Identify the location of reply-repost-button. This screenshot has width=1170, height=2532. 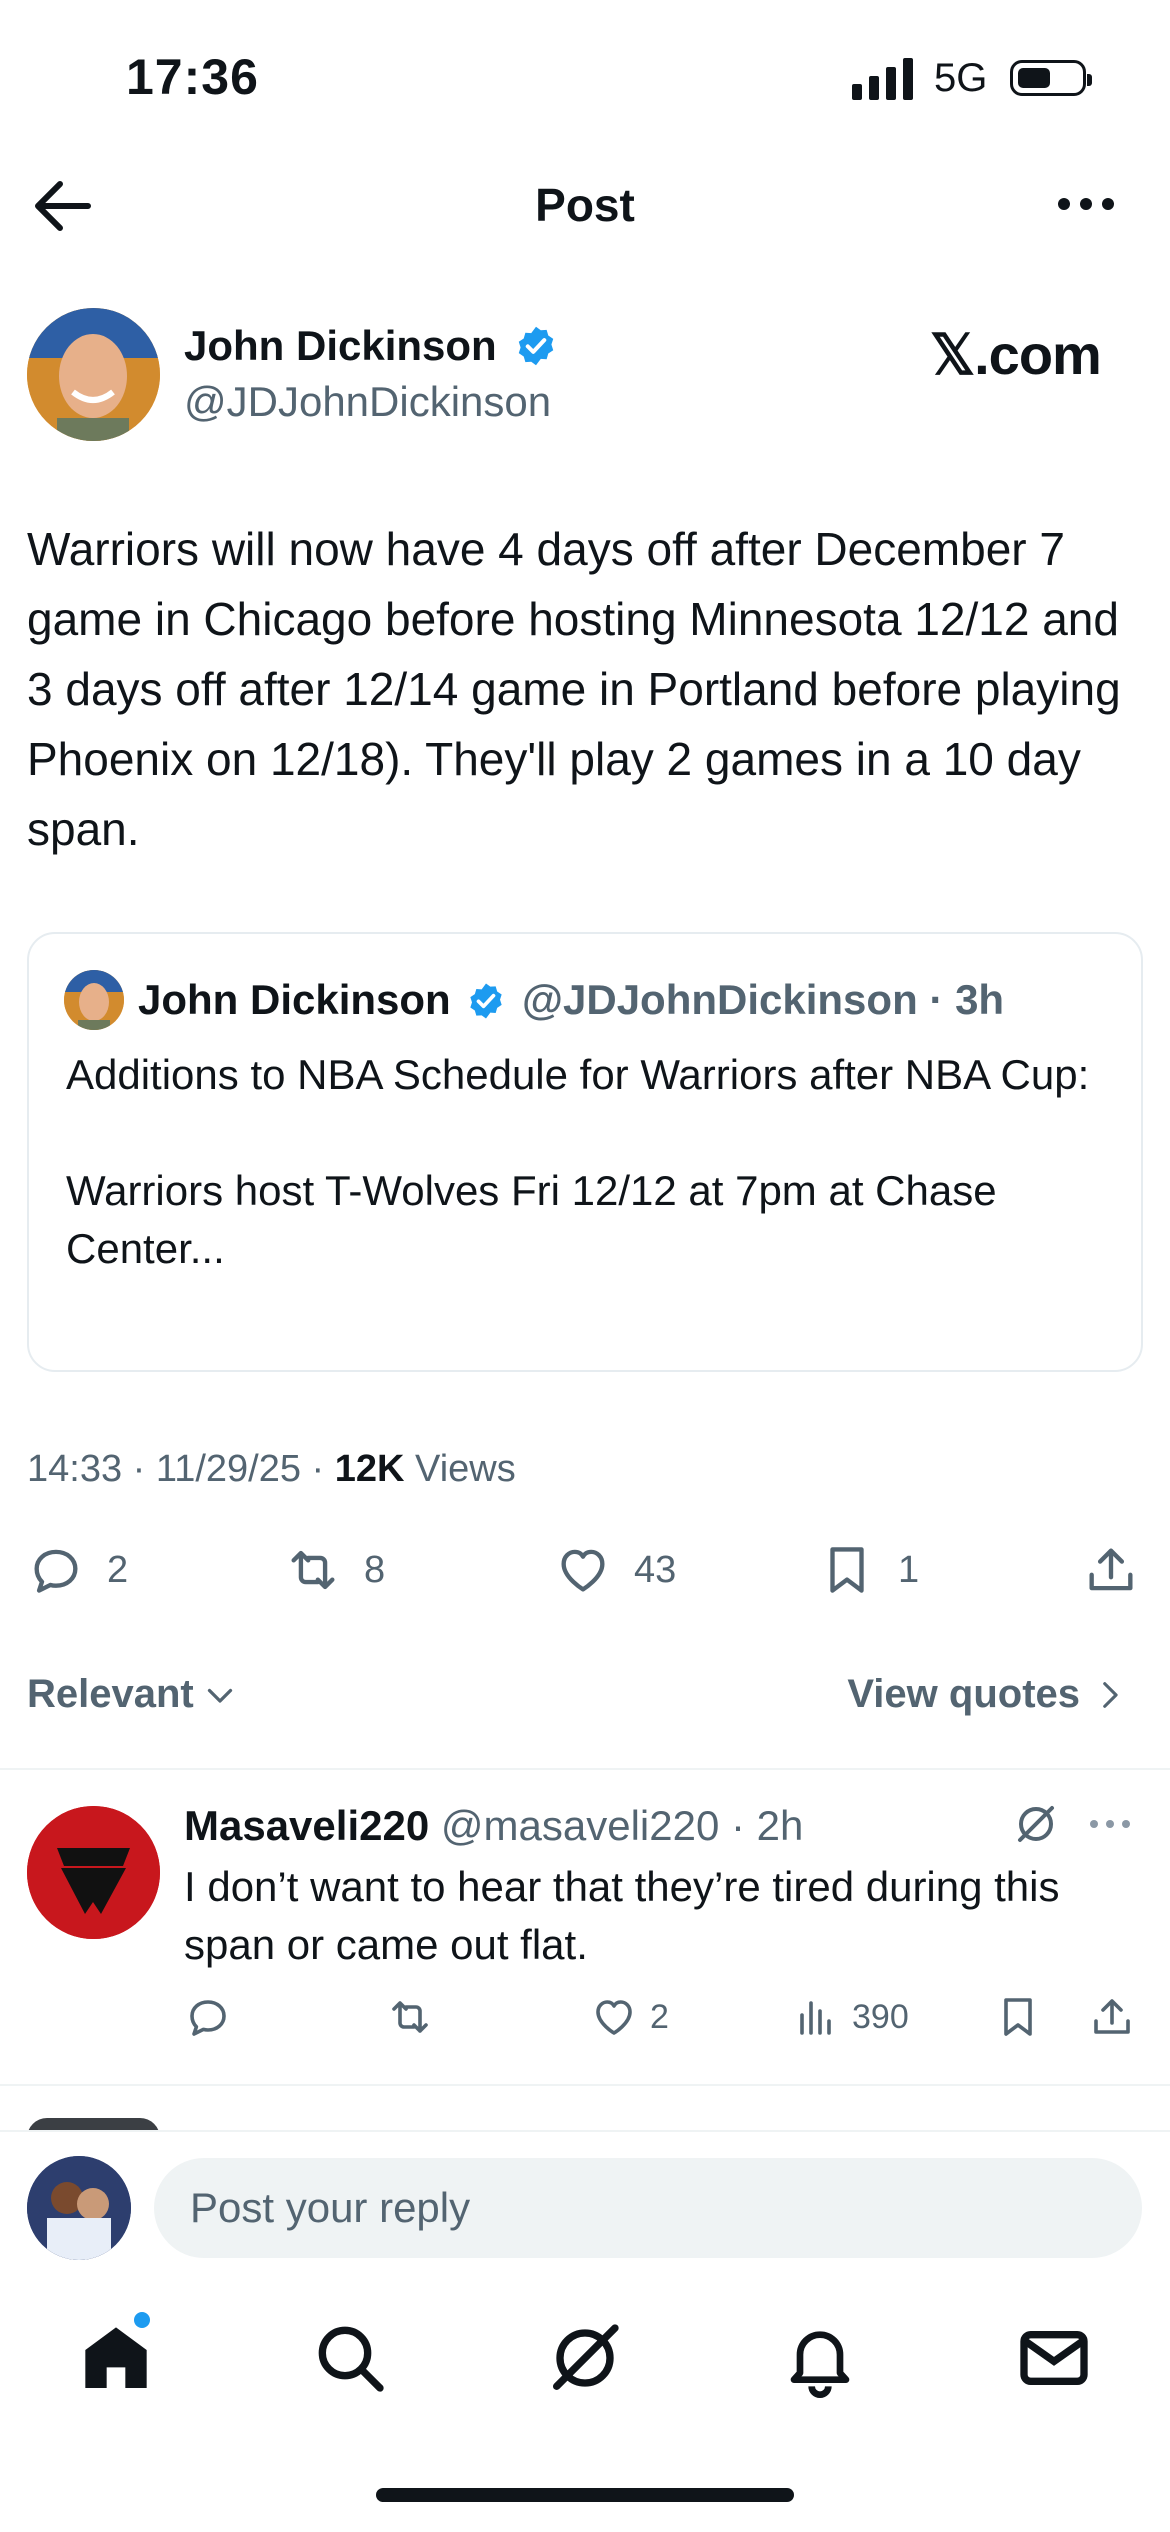
(410, 2017).